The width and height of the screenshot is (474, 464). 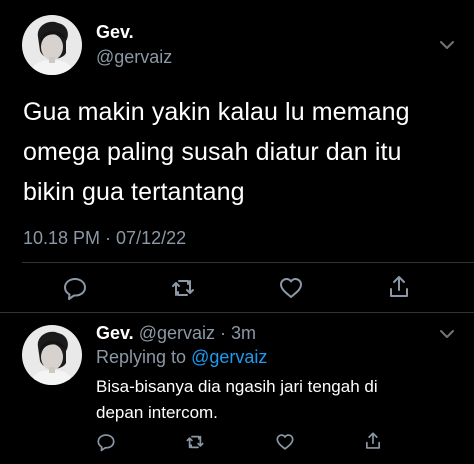 I want to click on main-tweet-line-1: Gua makin yakin kalau lu memang, so click(x=216, y=112).